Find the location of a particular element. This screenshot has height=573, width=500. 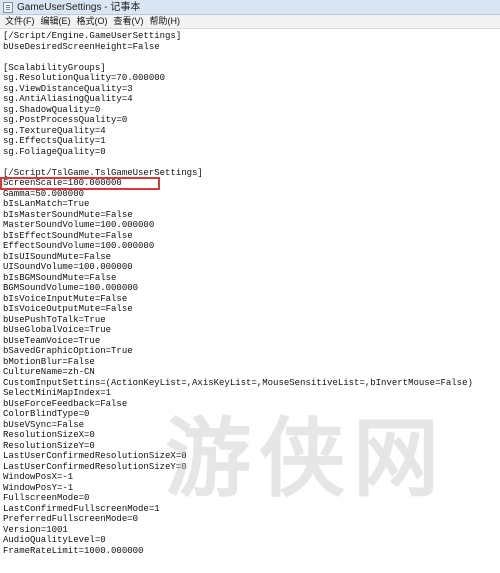

text-line: sg.TextureQuality=4 is located at coordinates (54, 130).